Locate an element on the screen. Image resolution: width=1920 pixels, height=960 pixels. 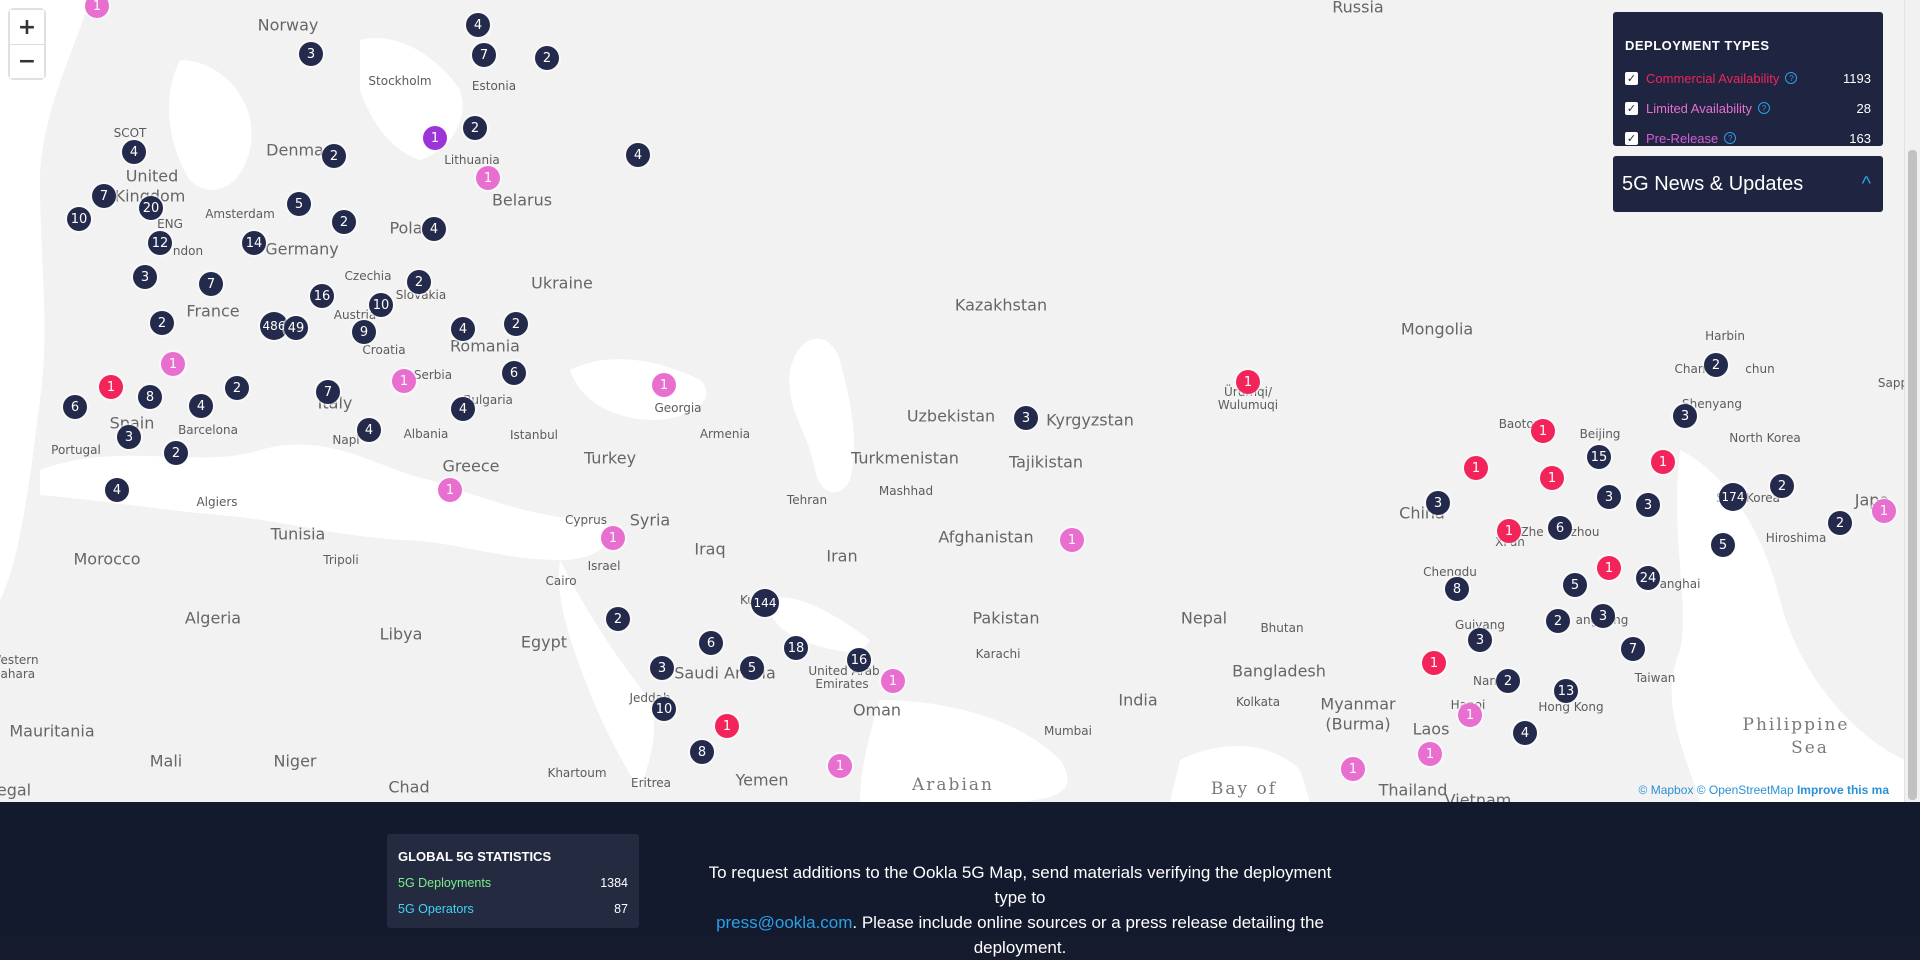
deployment-cluster-commercial: 144 is located at coordinates (765, 603).